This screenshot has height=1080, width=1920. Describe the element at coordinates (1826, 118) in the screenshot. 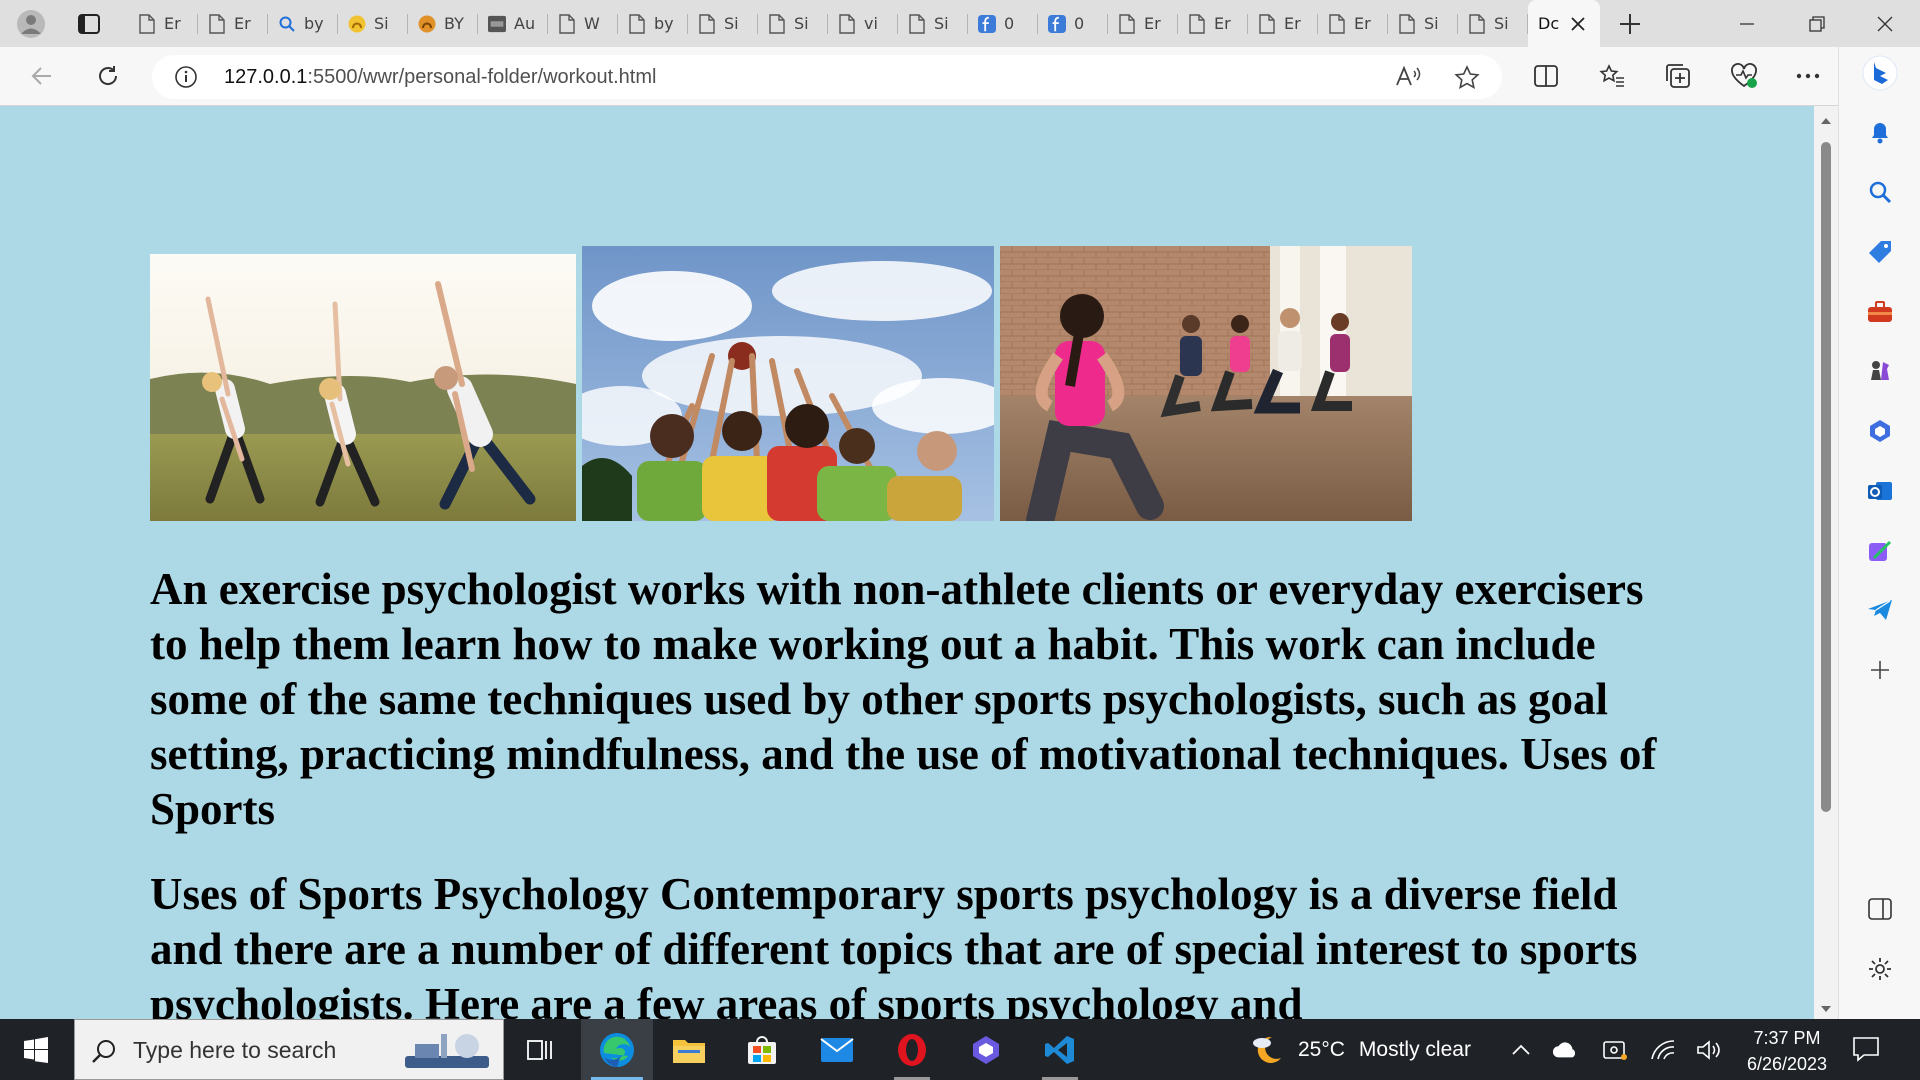

I see `scroll-up-arrow-icon` at that location.